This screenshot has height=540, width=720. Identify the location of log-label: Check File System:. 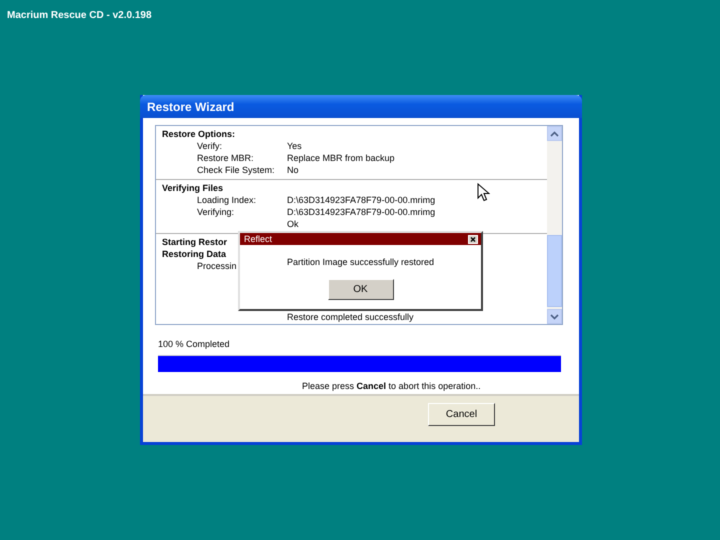
(236, 170).